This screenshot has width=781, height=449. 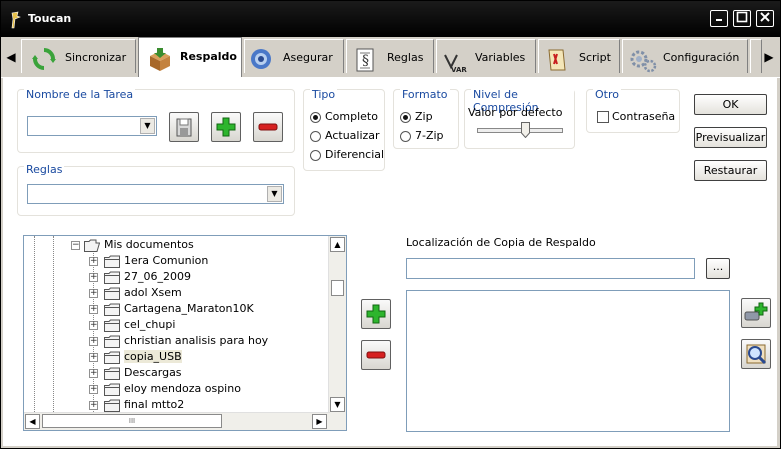 What do you see at coordinates (337, 325) in the screenshot?
I see `vertical-scrollbar: ▲ ▼` at bounding box center [337, 325].